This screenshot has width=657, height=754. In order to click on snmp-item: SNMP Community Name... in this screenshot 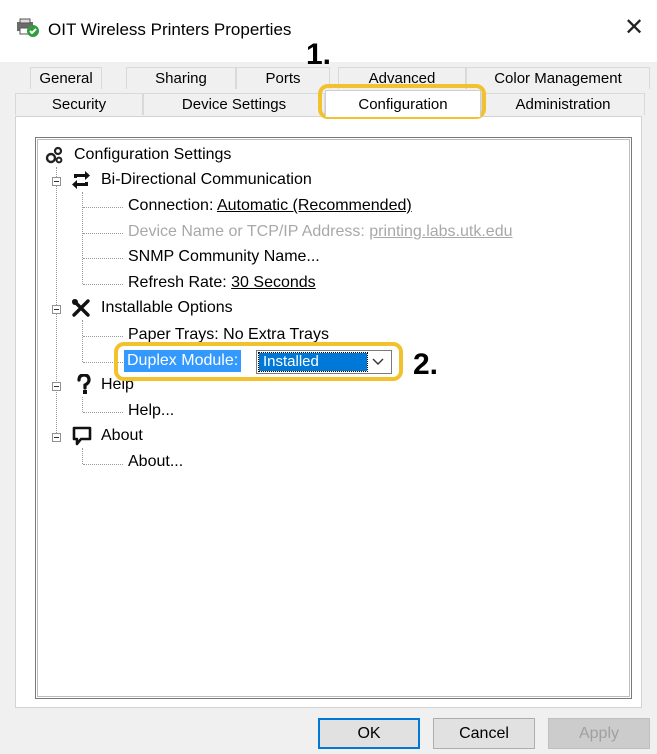, I will do `click(224, 257)`.